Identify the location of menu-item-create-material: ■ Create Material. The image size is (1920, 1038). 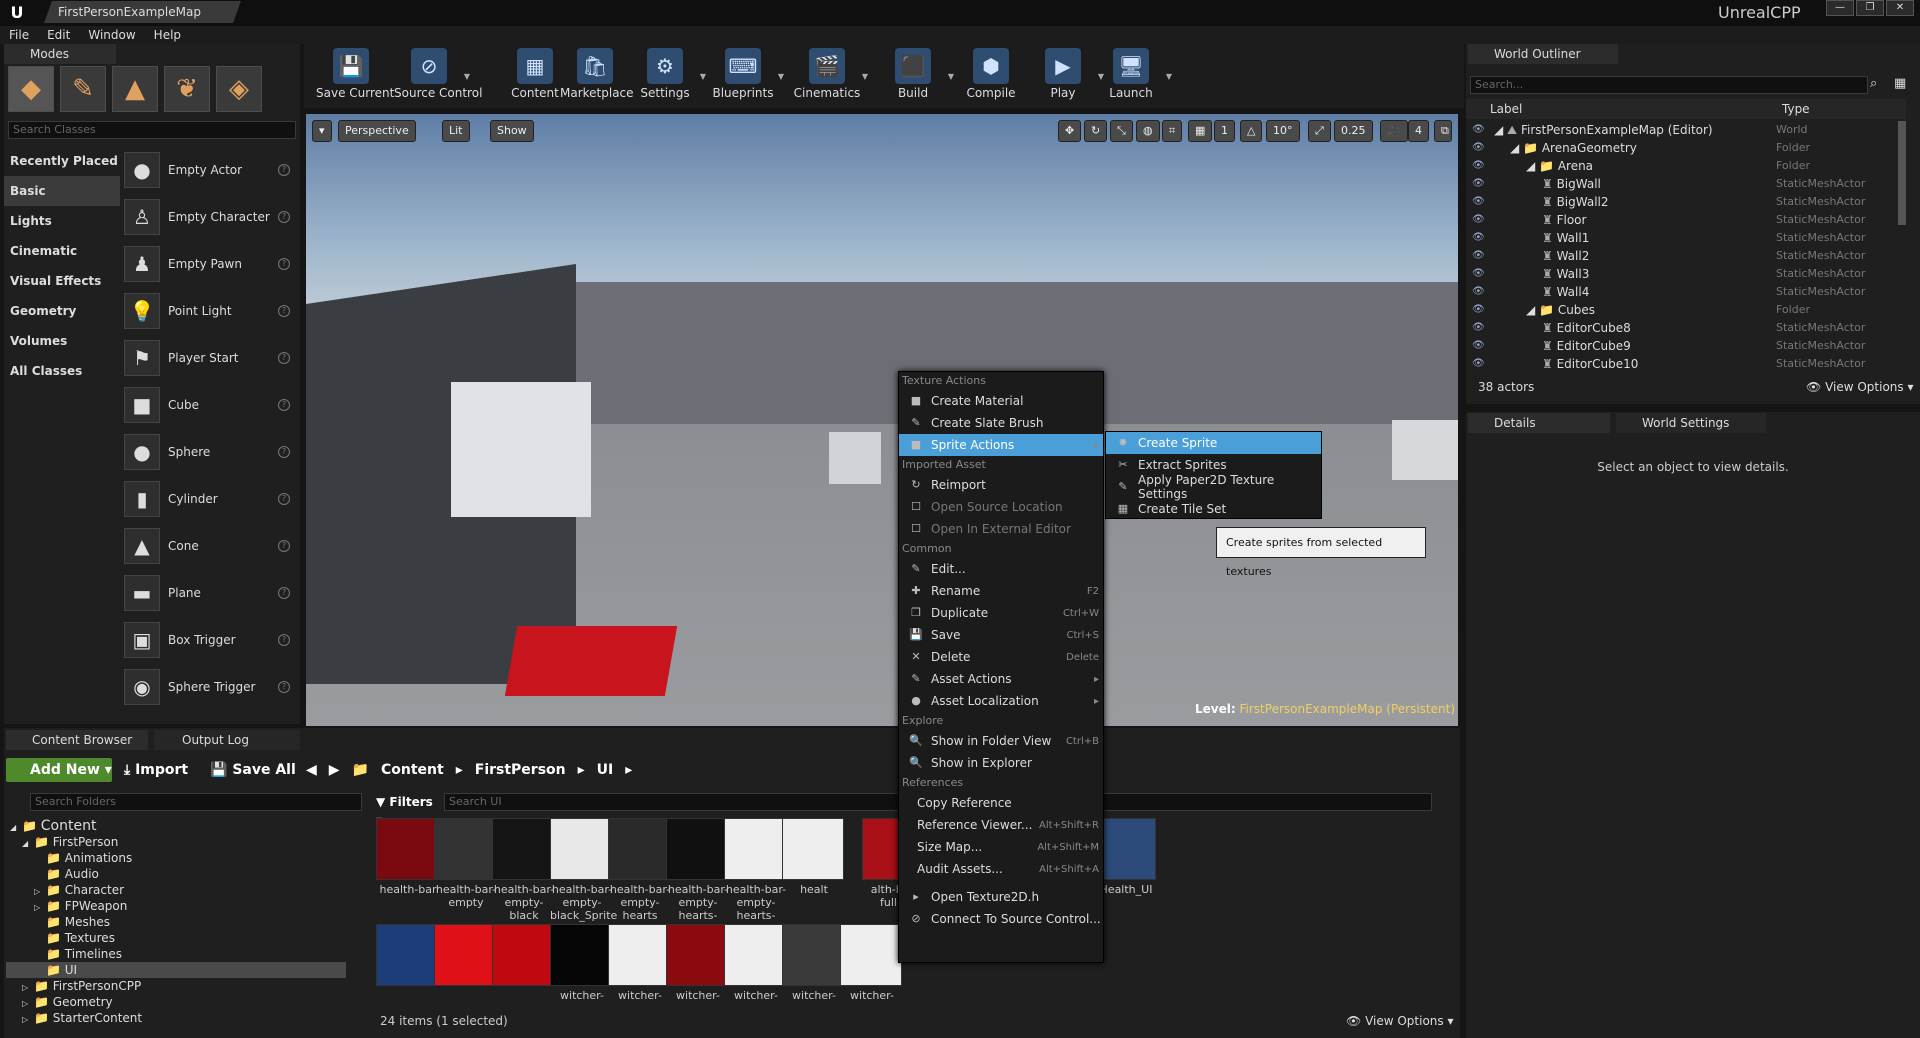
(1001, 401).